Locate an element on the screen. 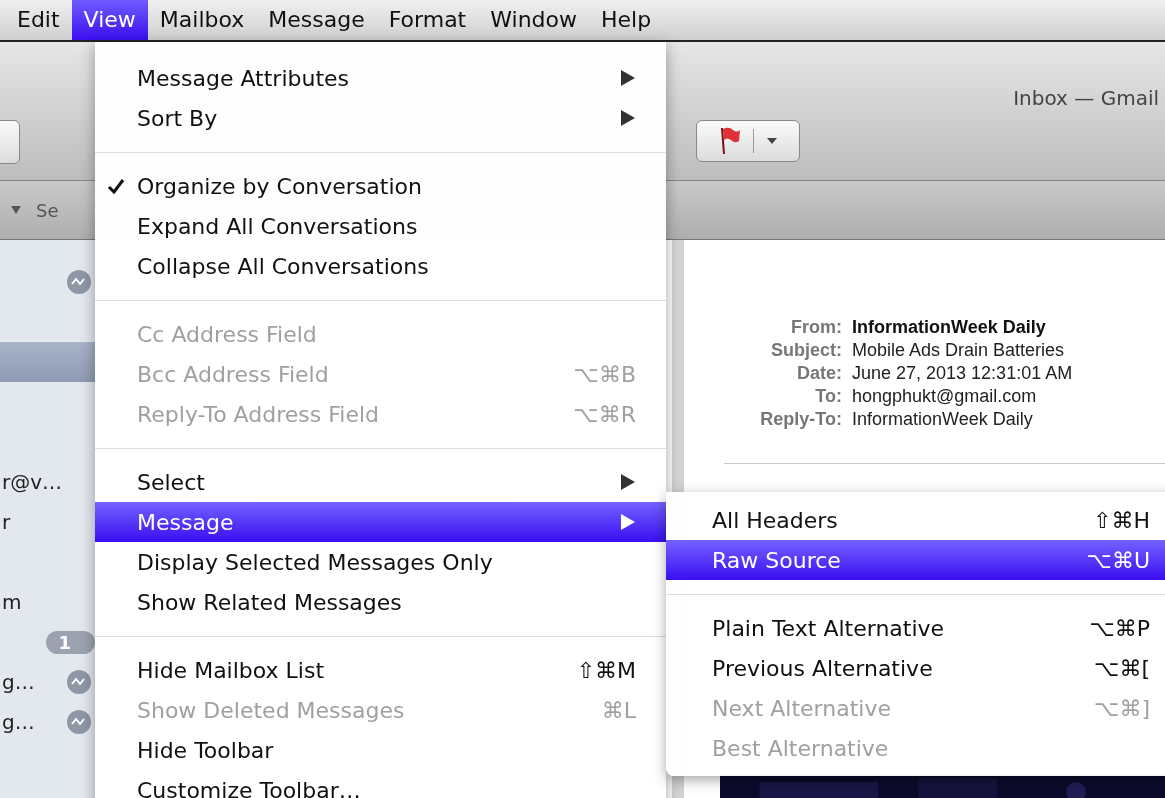 This screenshot has width=1165, height=798. dropdown-icon is located at coordinates (772, 141).